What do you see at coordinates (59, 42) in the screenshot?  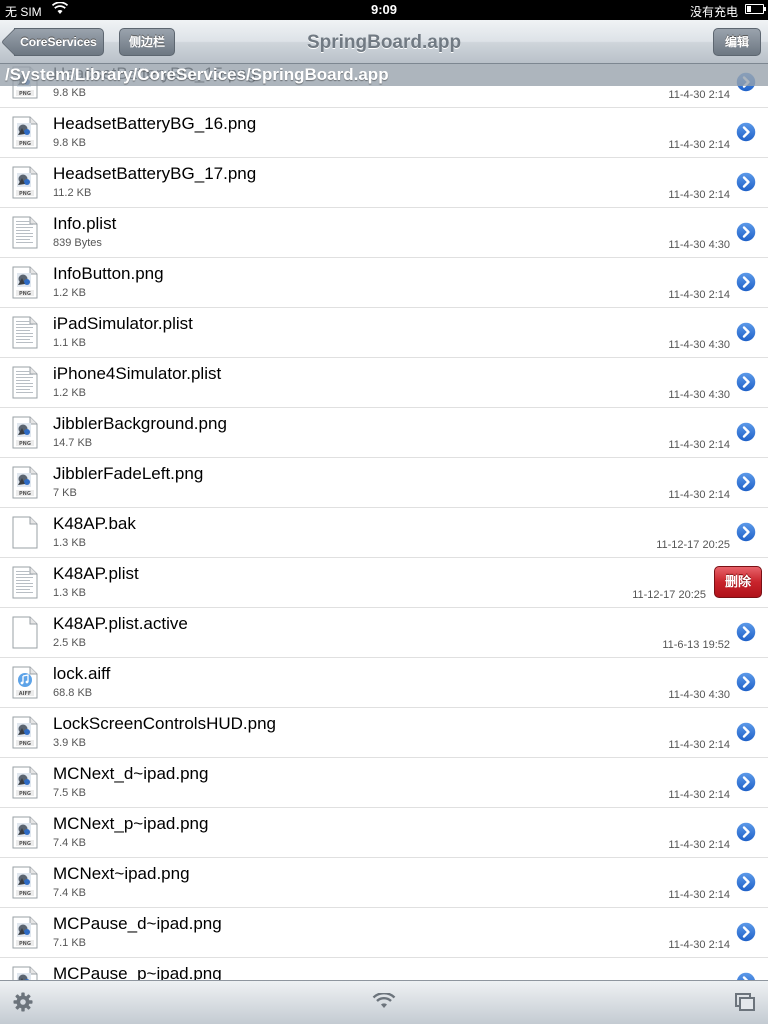 I see `back-button: CoreServices` at bounding box center [59, 42].